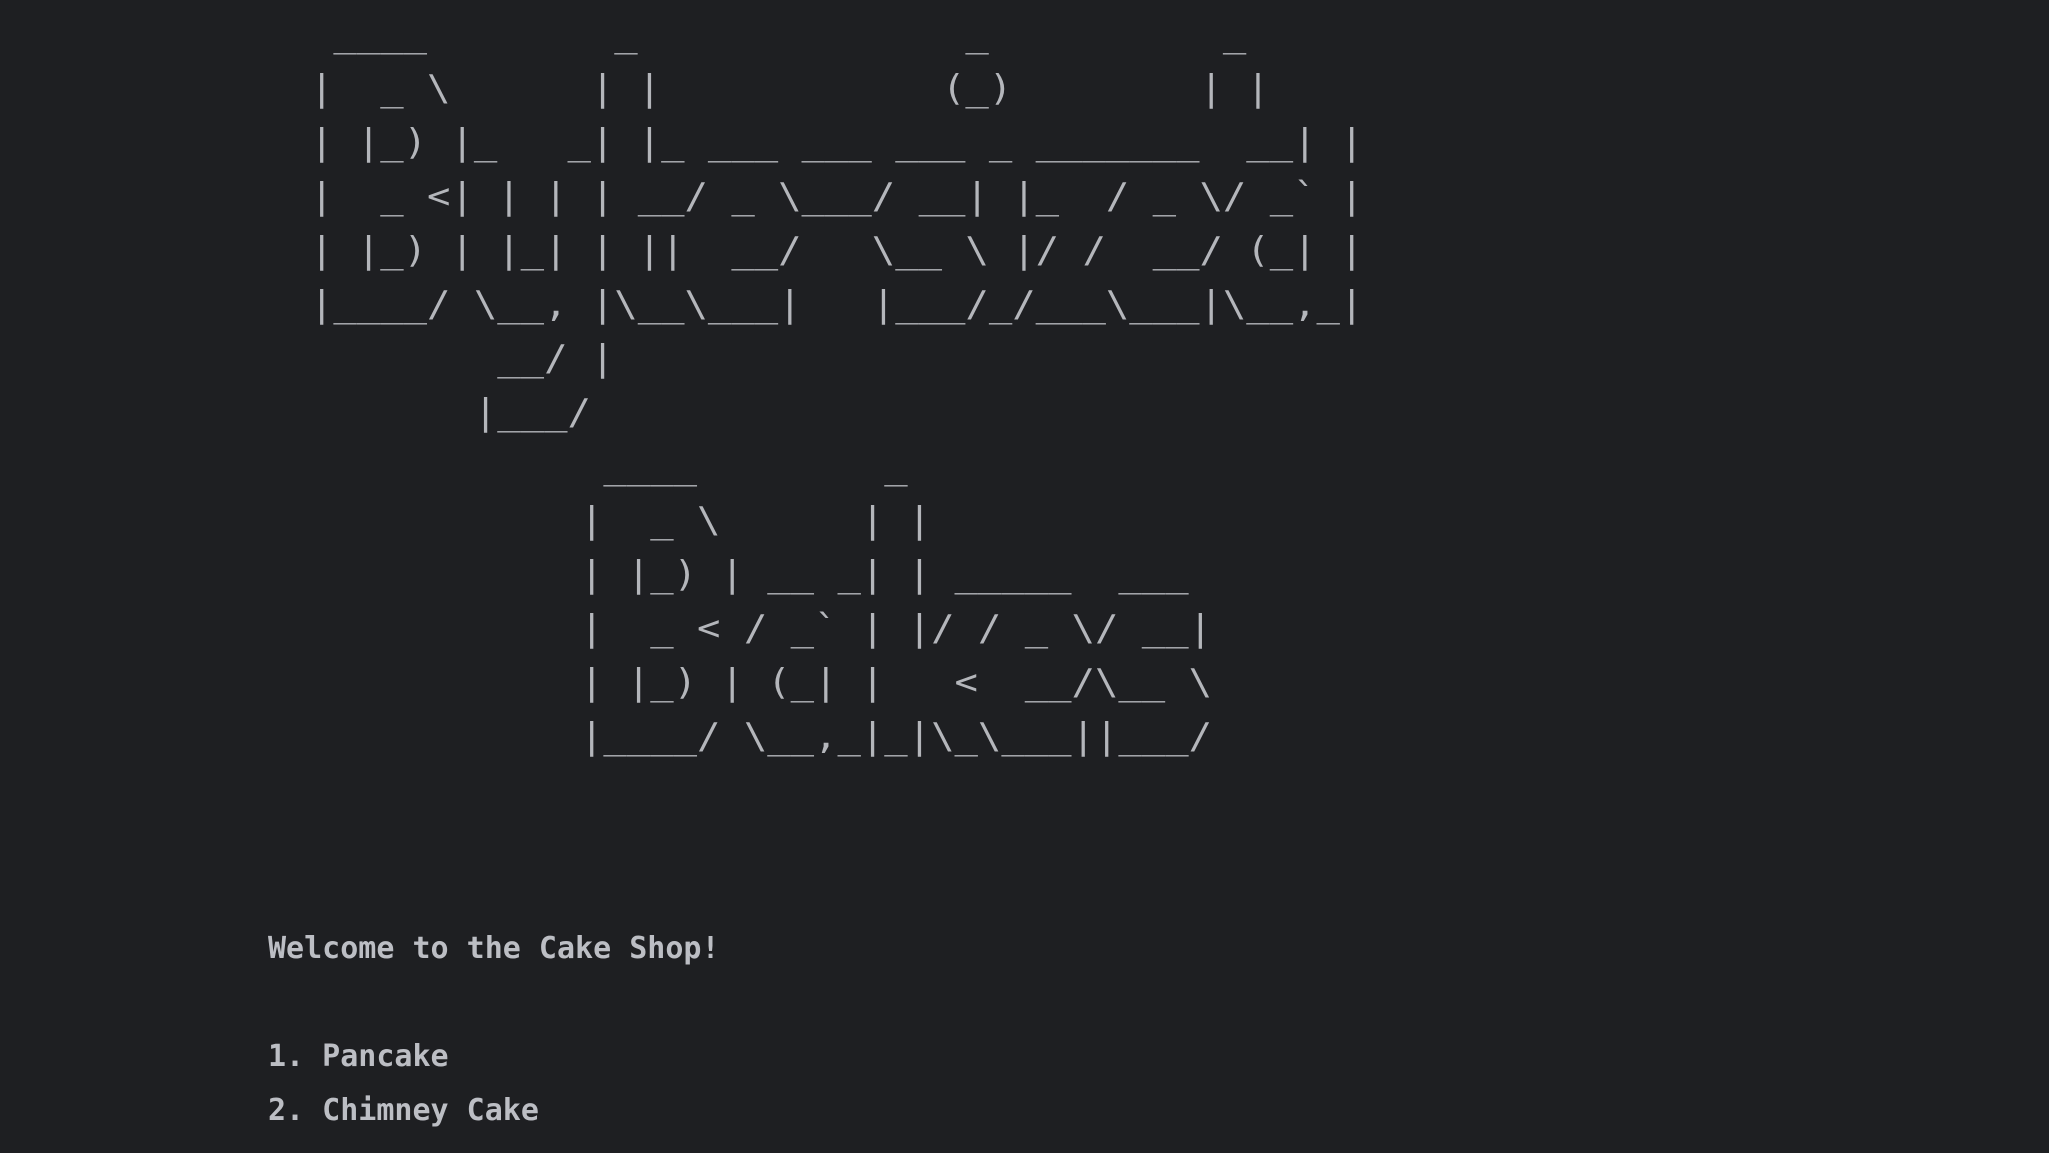  What do you see at coordinates (494, 948) in the screenshot?
I see `welcome-message: Welcome to the Cake Shop!` at bounding box center [494, 948].